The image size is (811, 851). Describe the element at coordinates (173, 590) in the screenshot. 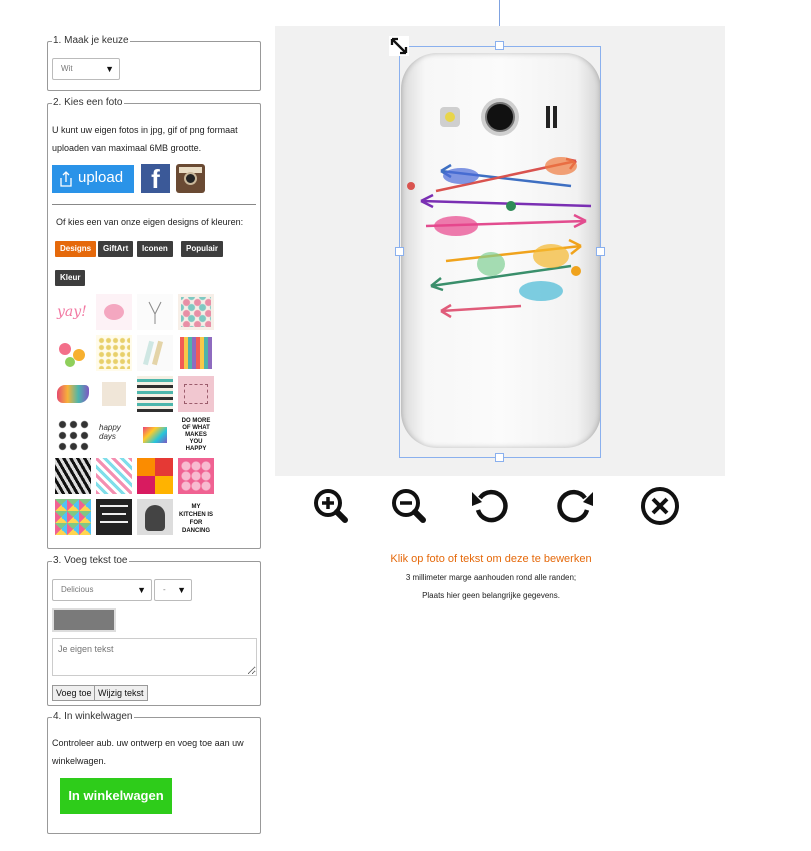

I see `size-select: - ▼` at that location.